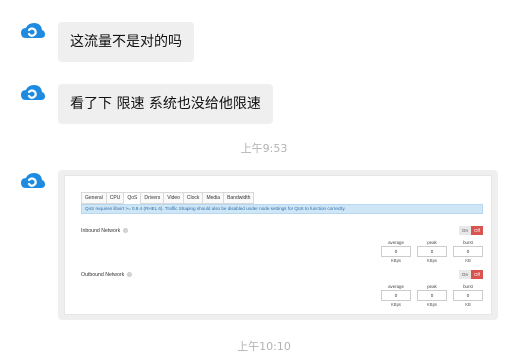  I want to click on tab-cpu: CPU, so click(114, 198).